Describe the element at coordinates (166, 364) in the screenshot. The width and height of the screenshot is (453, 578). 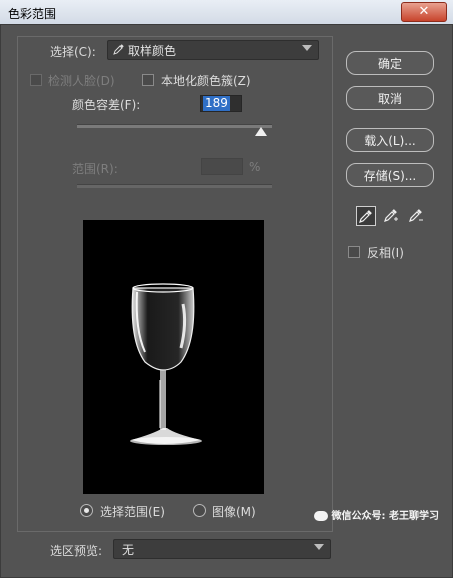
I see `wine-glass-mask` at that location.